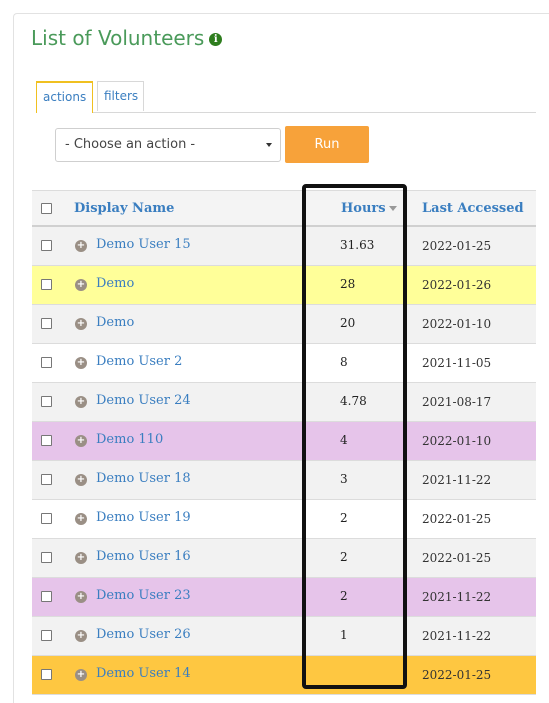  What do you see at coordinates (143, 595) in the screenshot?
I see `volunteer-name-link: Demo User 23` at bounding box center [143, 595].